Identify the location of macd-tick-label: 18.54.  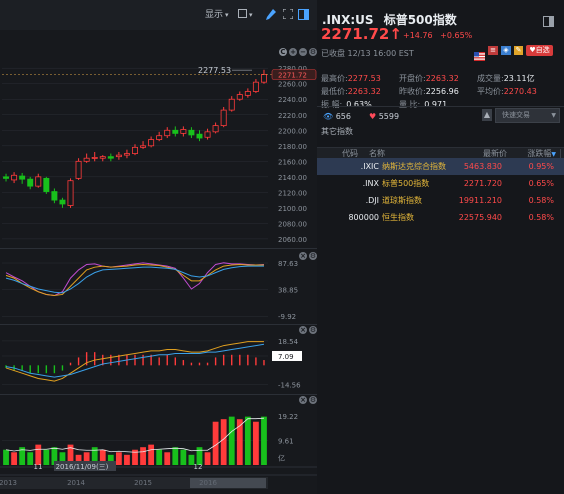
(288, 342).